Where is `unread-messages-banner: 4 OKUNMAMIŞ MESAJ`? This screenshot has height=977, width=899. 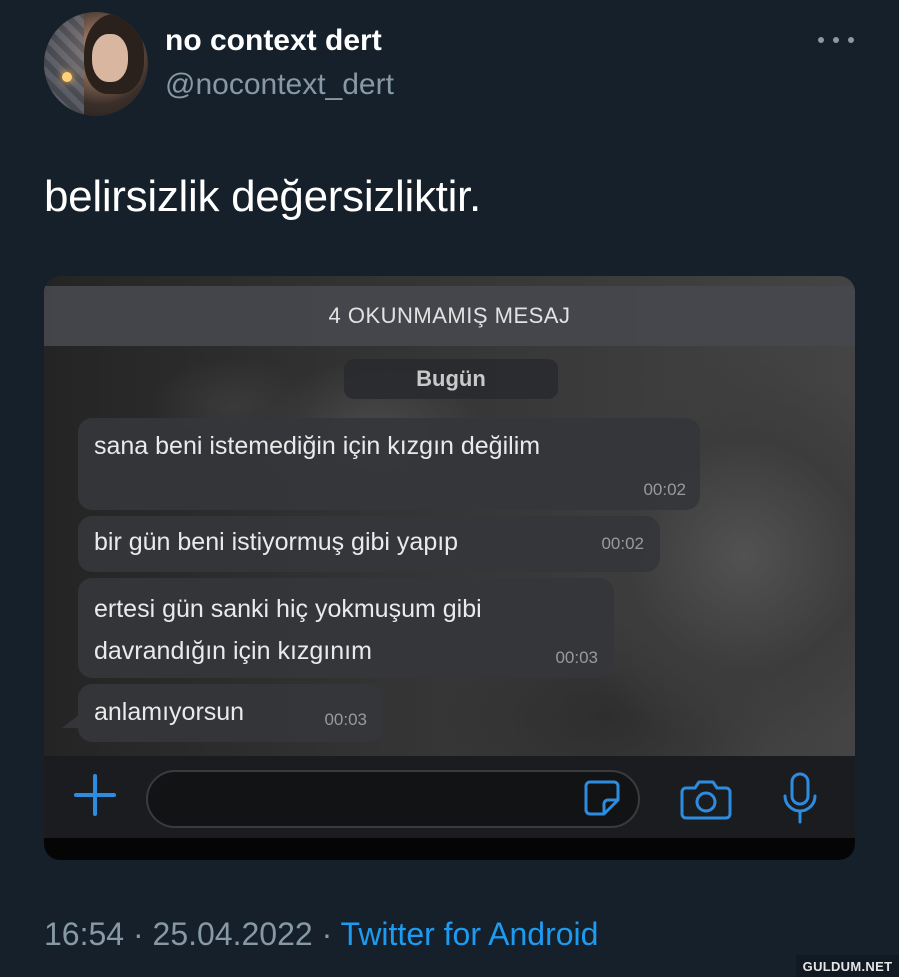 unread-messages-banner: 4 OKUNMAMIŞ MESAJ is located at coordinates (449, 316).